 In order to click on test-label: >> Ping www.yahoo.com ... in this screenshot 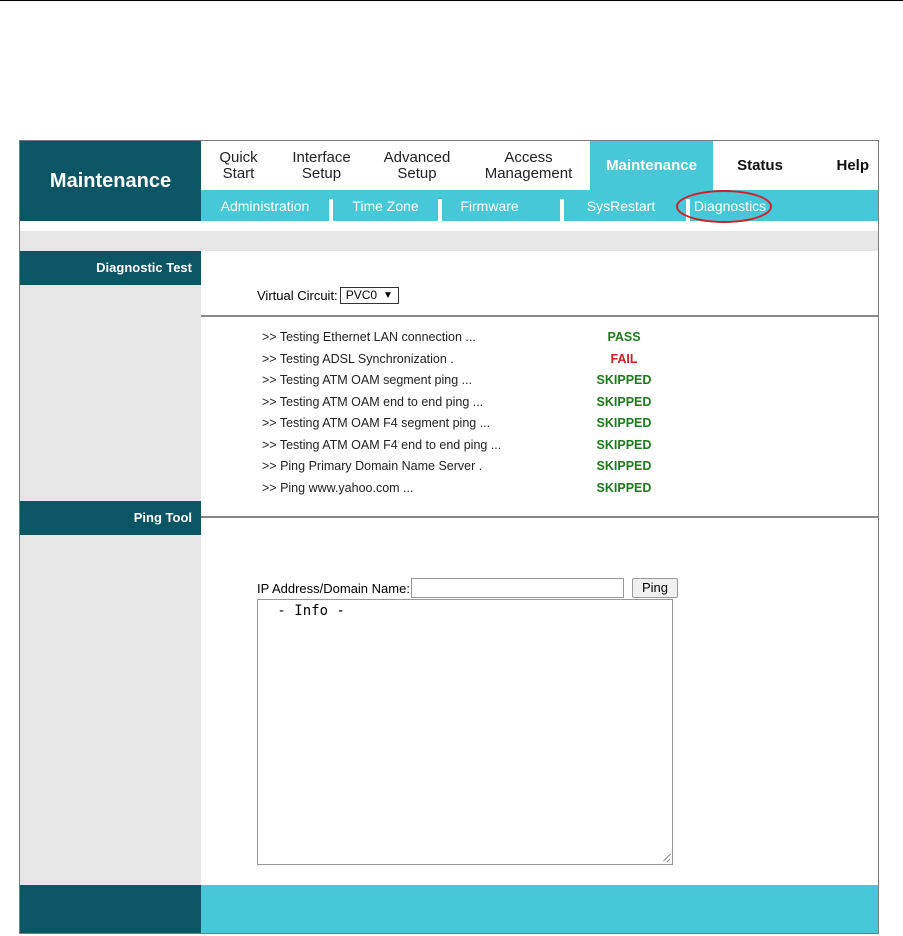, I will do `click(338, 488)`.